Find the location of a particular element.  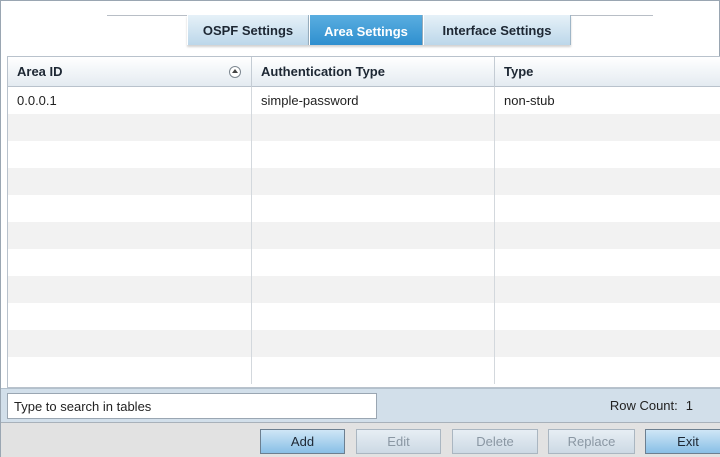

exit-button: Exit is located at coordinates (682, 441).